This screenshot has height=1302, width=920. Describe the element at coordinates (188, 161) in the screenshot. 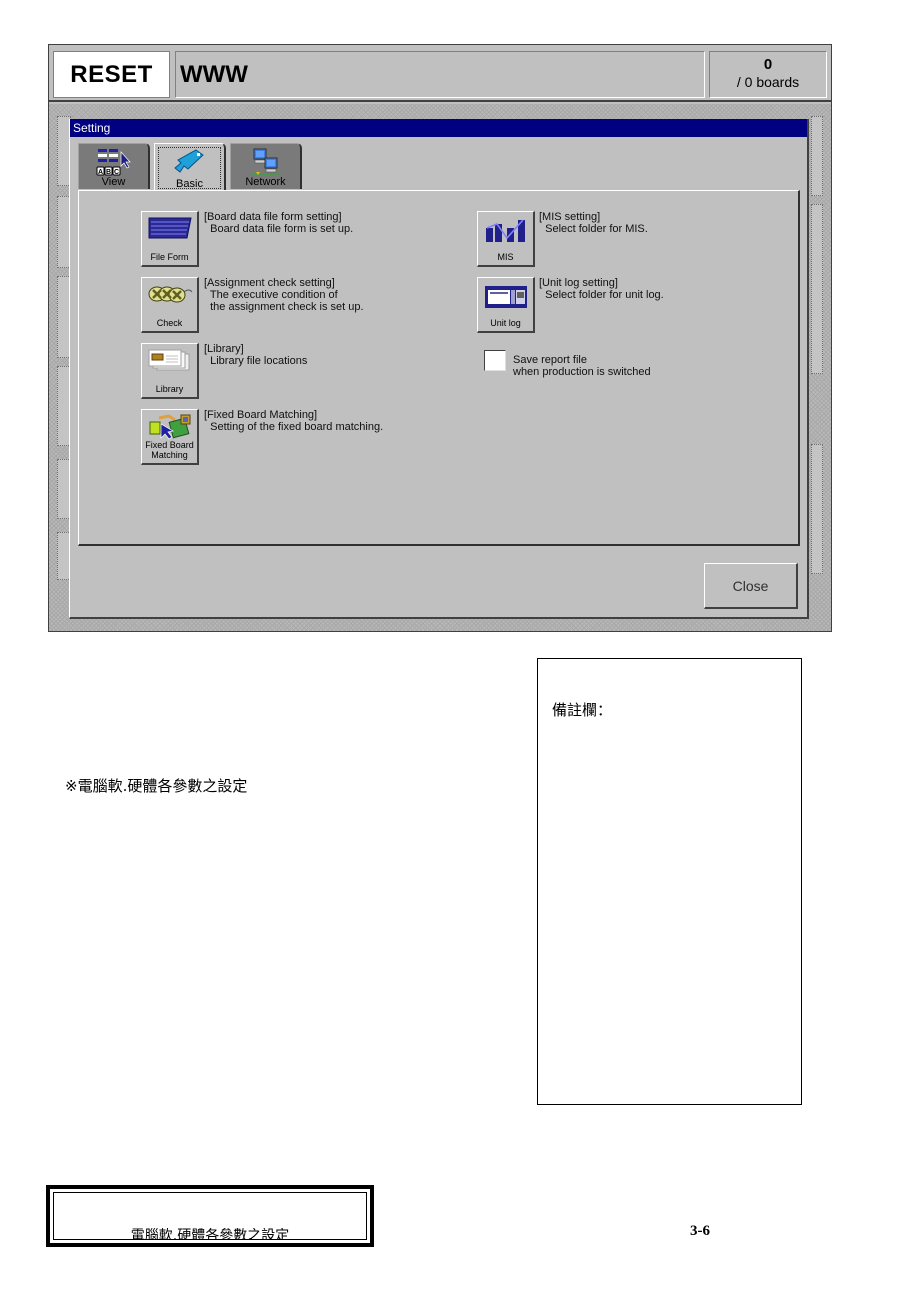

I see `basic-wrench-icon` at that location.